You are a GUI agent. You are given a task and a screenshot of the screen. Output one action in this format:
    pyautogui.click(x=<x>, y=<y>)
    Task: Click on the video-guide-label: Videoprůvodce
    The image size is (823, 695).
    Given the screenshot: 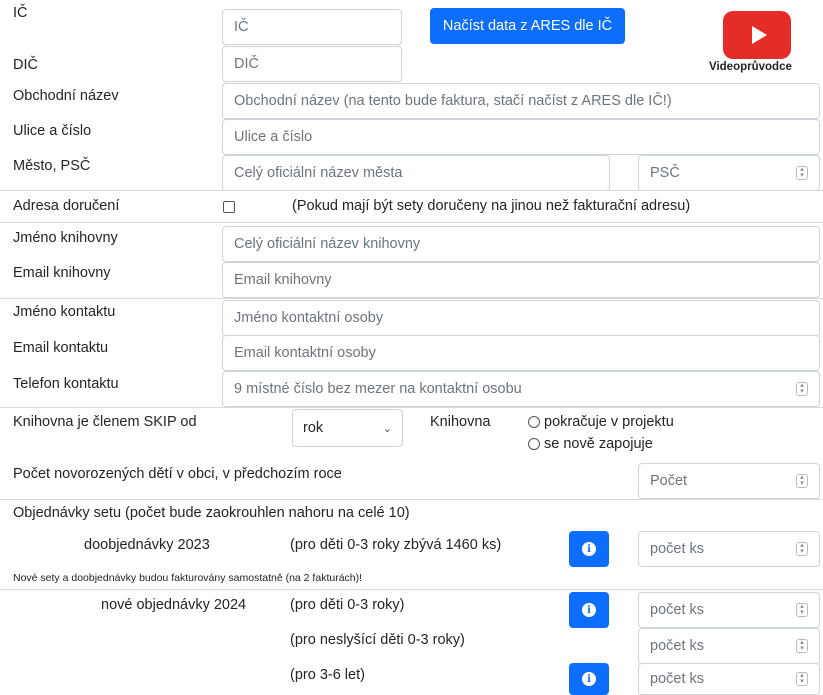 What is the action you would take?
    pyautogui.click(x=750, y=67)
    